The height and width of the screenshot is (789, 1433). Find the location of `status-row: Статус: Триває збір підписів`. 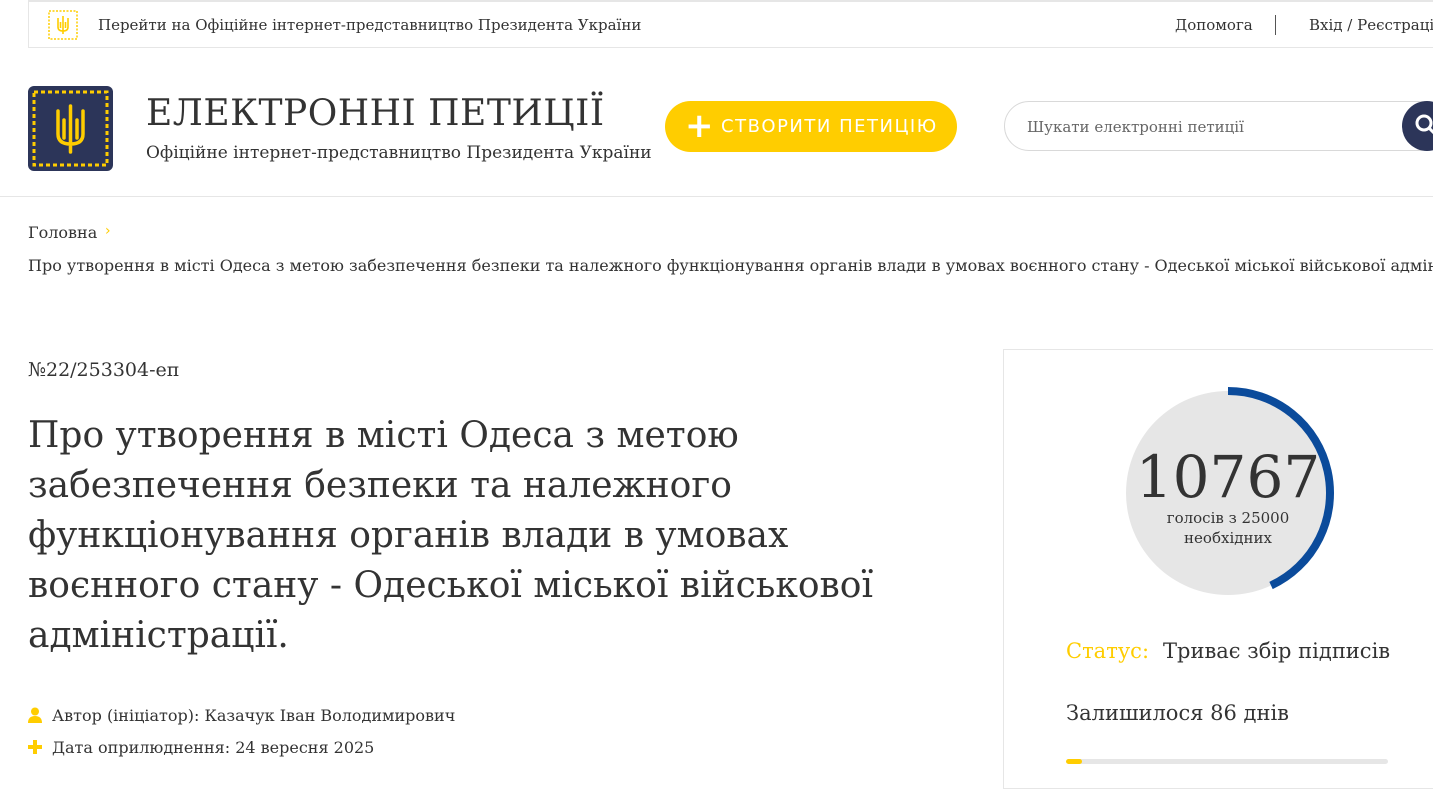

status-row: Статус: Триває збір підписів is located at coordinates (1228, 651).